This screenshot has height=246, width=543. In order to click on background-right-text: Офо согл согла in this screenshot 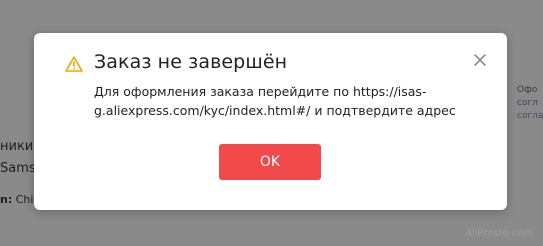, I will do `click(530, 103)`.